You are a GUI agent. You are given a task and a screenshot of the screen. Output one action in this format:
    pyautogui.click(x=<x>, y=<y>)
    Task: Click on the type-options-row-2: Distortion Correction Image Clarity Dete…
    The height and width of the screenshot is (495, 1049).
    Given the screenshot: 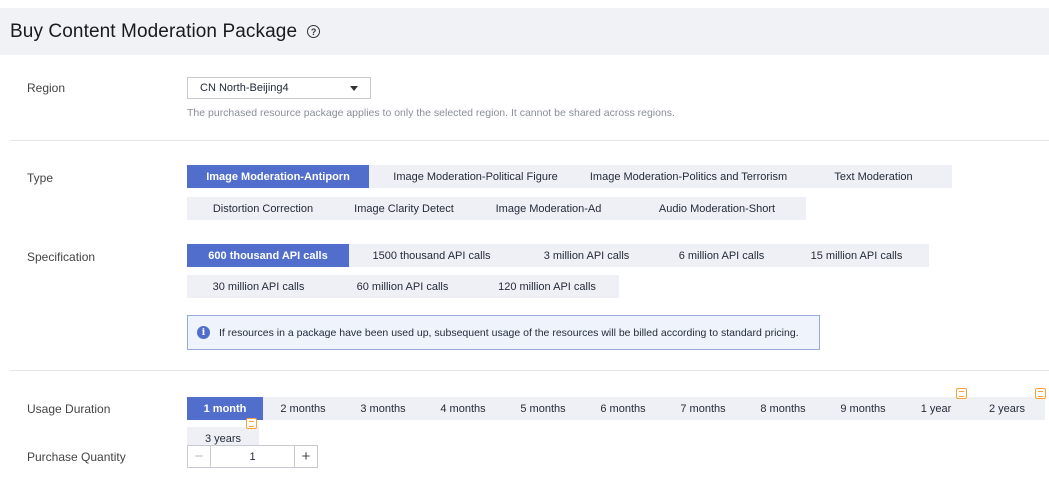 What is the action you would take?
    pyautogui.click(x=496, y=208)
    